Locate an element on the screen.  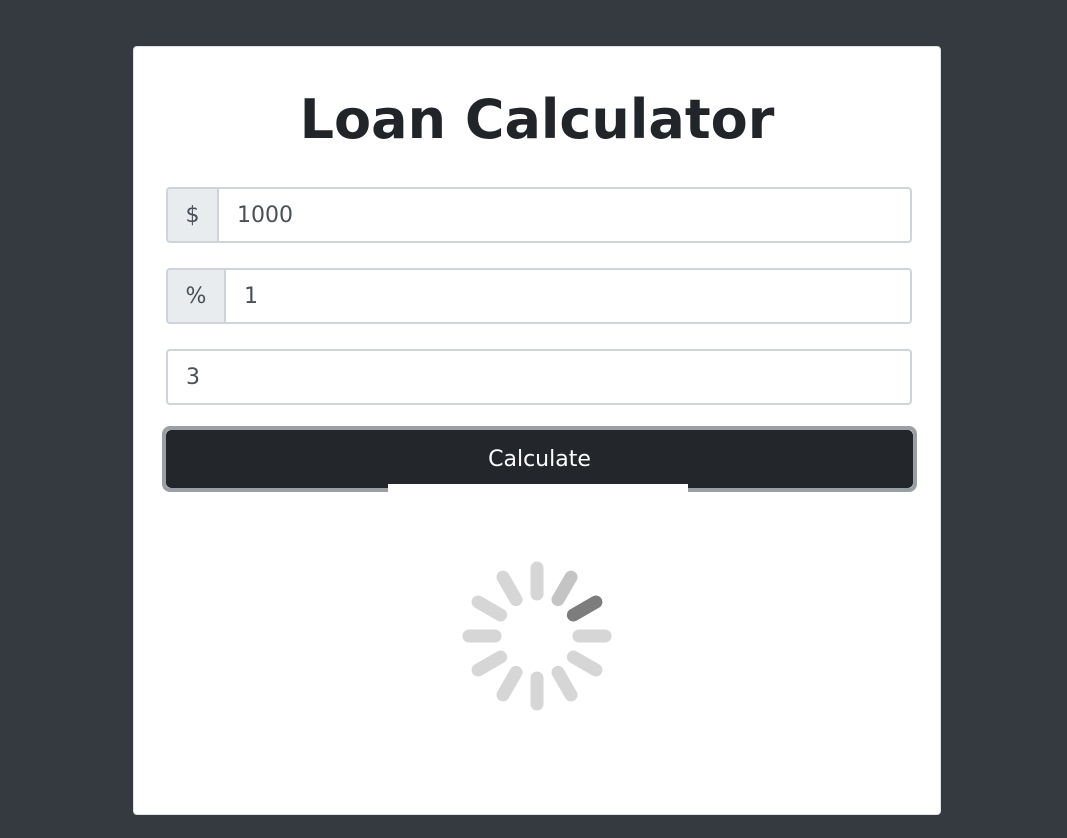
interest-input is located at coordinates (568, 296).